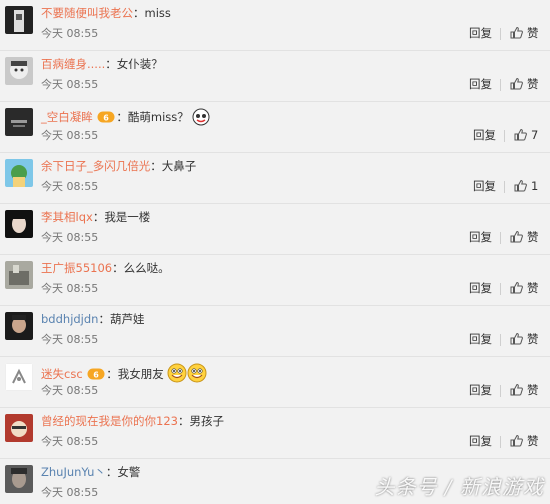 The height and width of the screenshot is (504, 550). What do you see at coordinates (67, 117) in the screenshot?
I see `comment-username: _空白凝眸` at bounding box center [67, 117].